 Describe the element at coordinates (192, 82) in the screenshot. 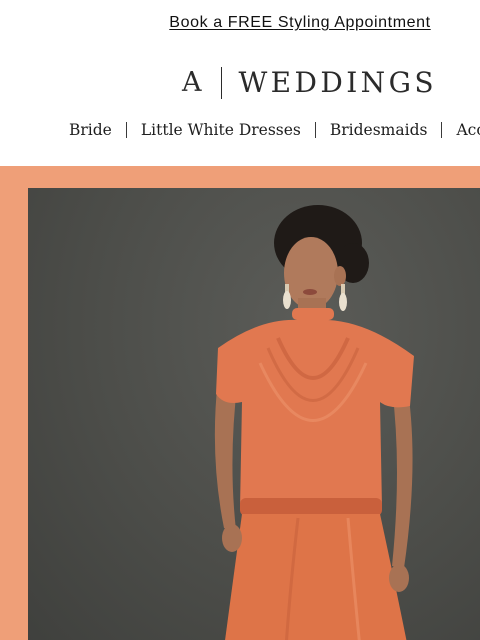

I see `logo-mark: A` at that location.